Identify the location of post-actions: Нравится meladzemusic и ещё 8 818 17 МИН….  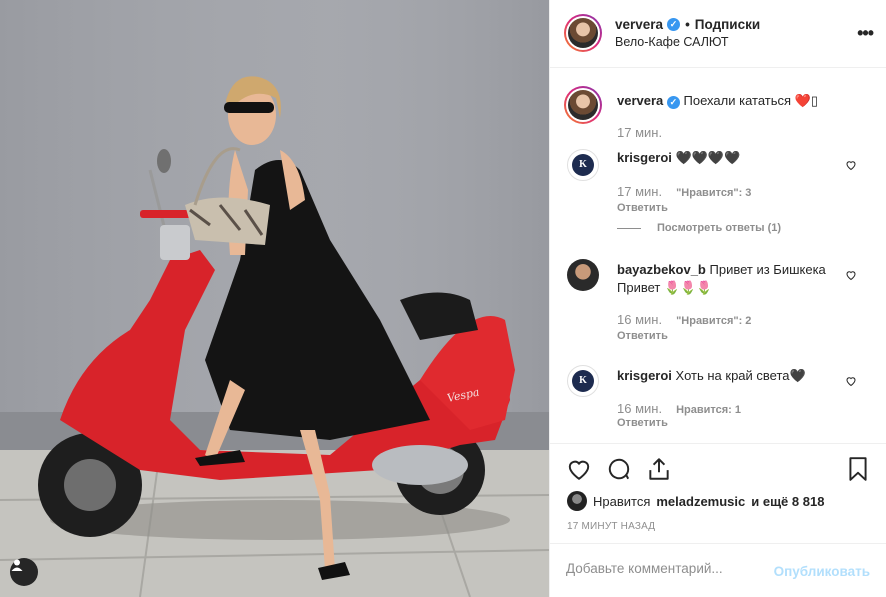
(718, 493).